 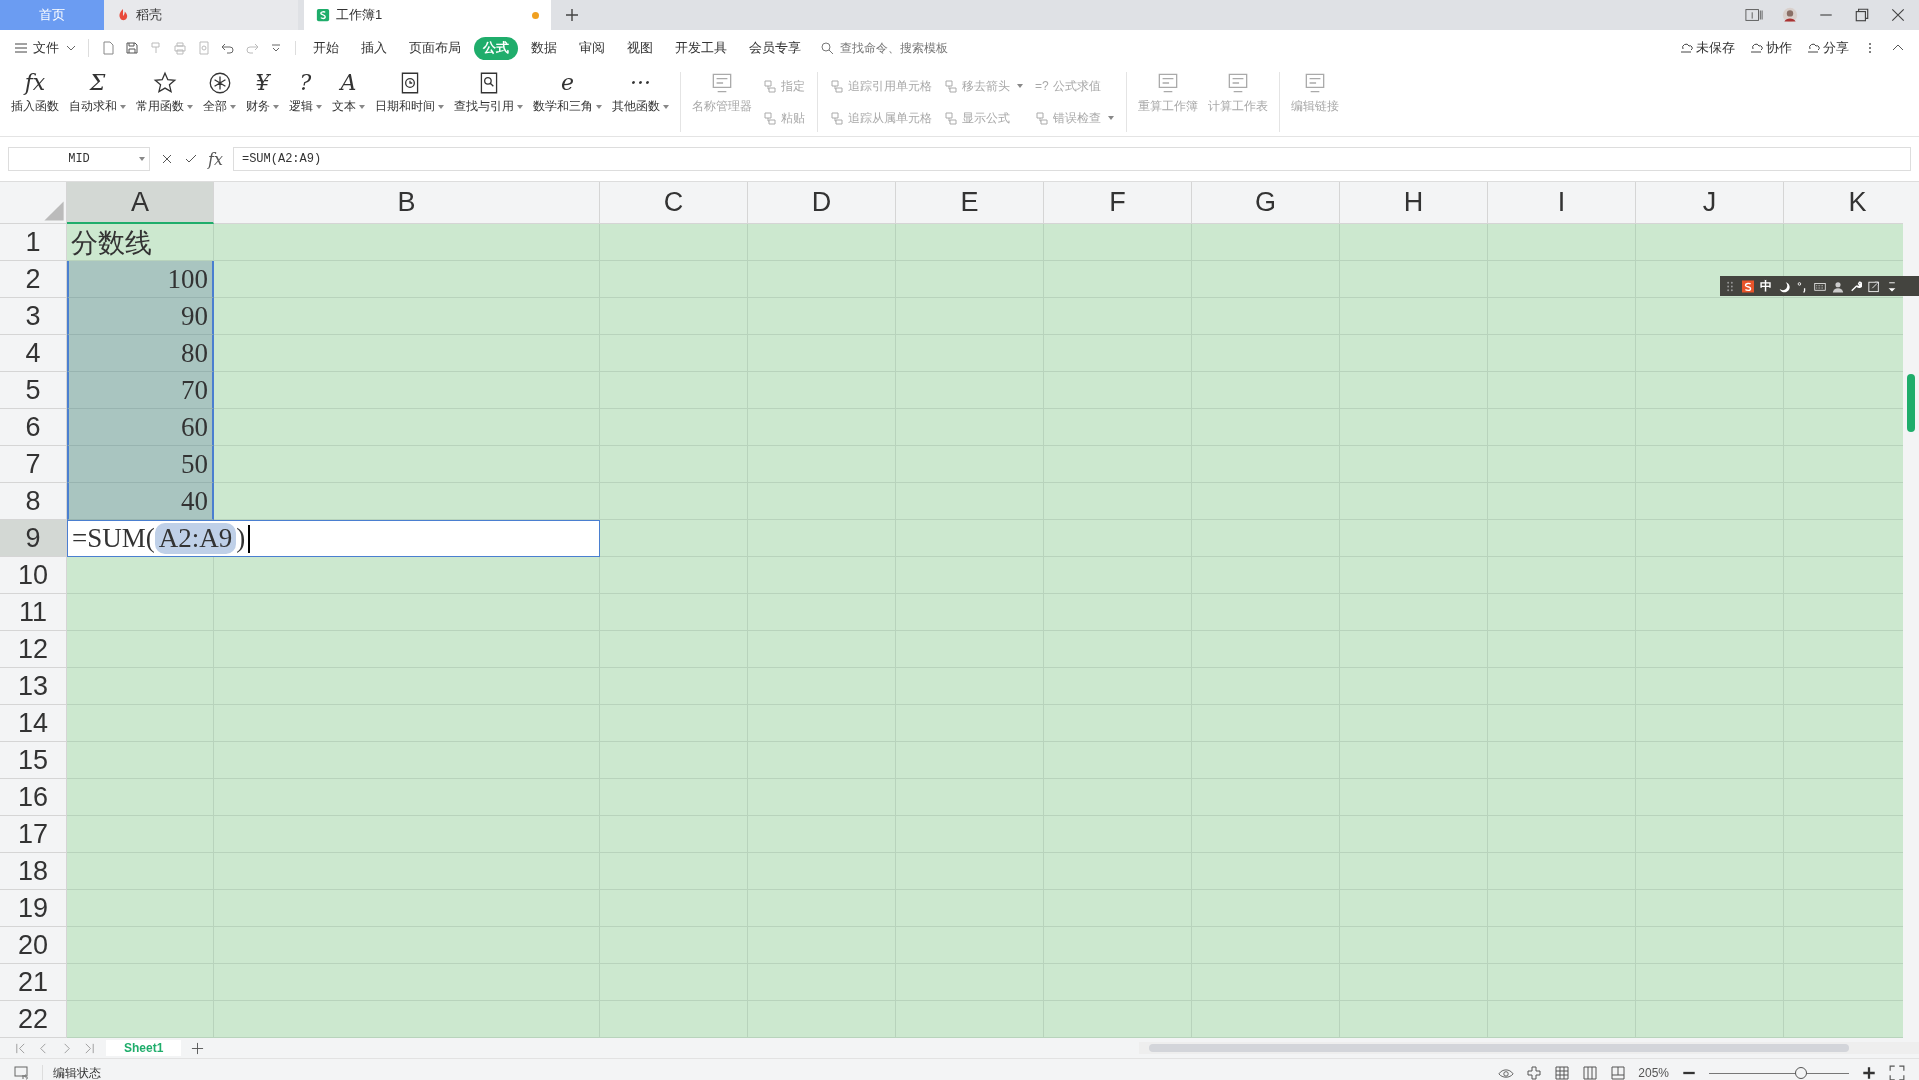 What do you see at coordinates (305, 102) in the screenshot?
I see `ribbon-button: ? 逻辑` at bounding box center [305, 102].